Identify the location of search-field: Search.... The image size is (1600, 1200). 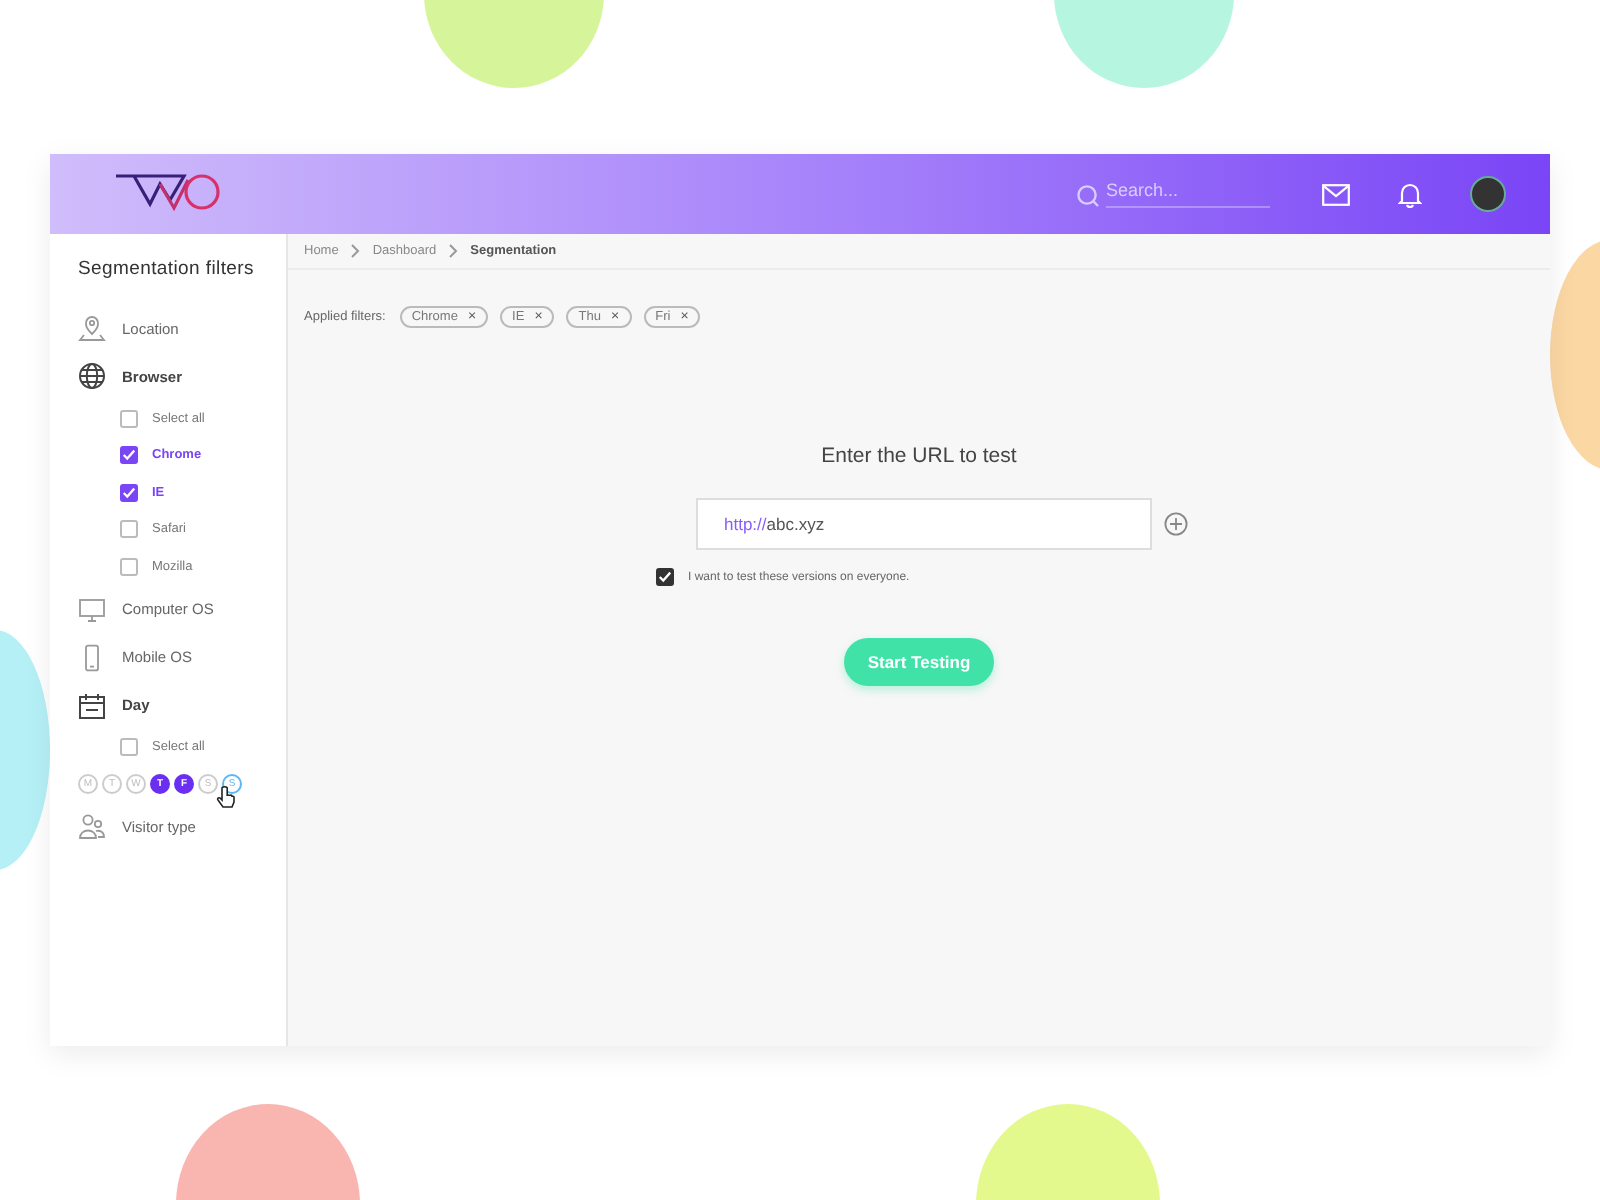
(1188, 194).